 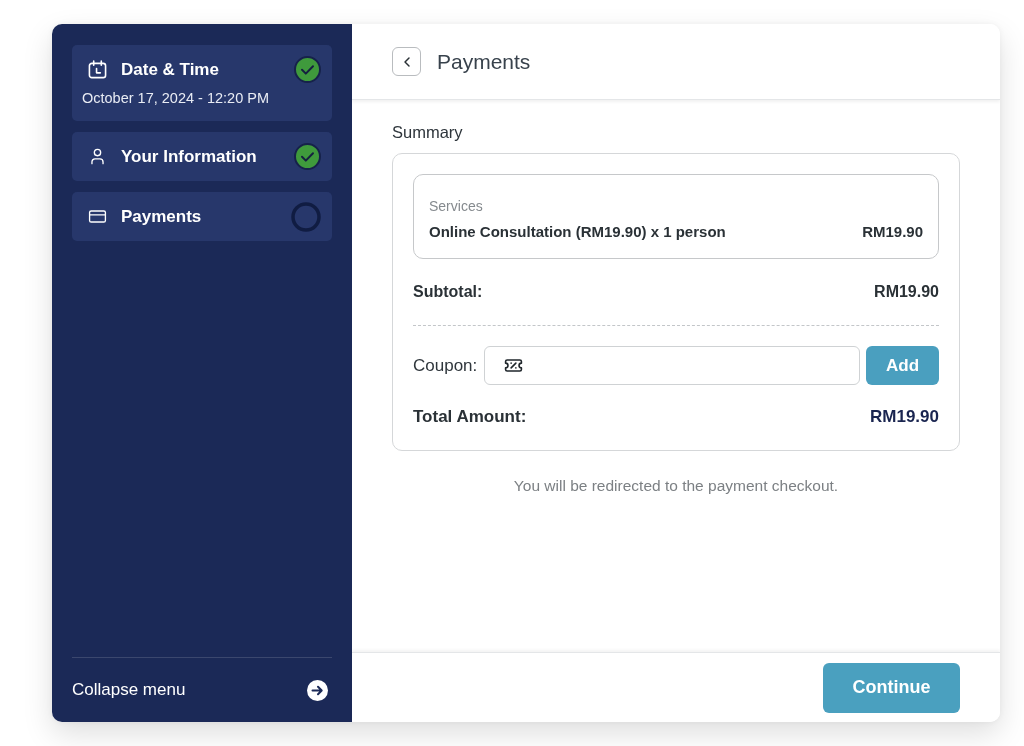 What do you see at coordinates (317, 690) in the screenshot?
I see `arrow-right-circle-icon` at bounding box center [317, 690].